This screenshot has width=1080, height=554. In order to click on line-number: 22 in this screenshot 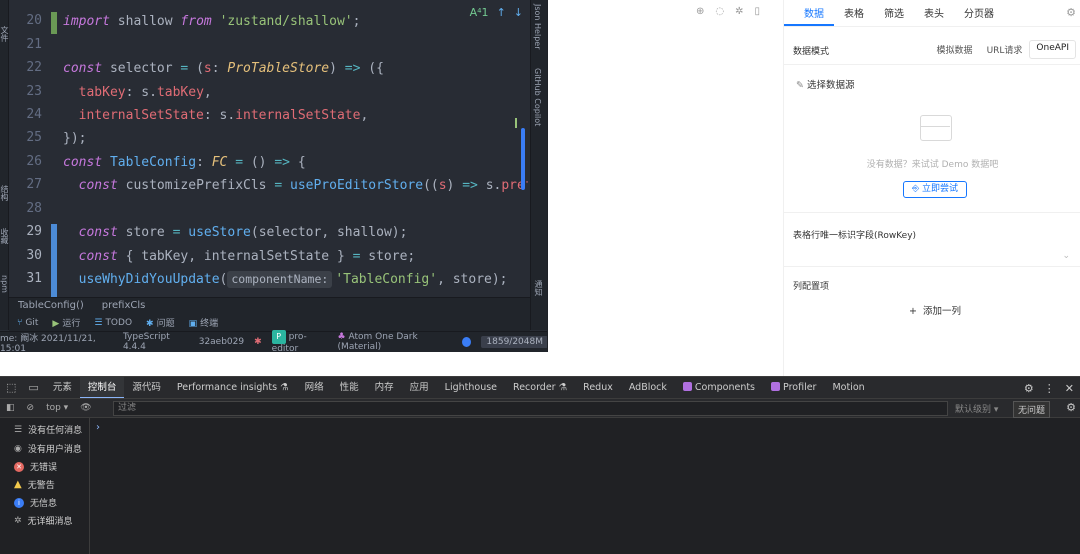, I will do `click(34, 67)`.